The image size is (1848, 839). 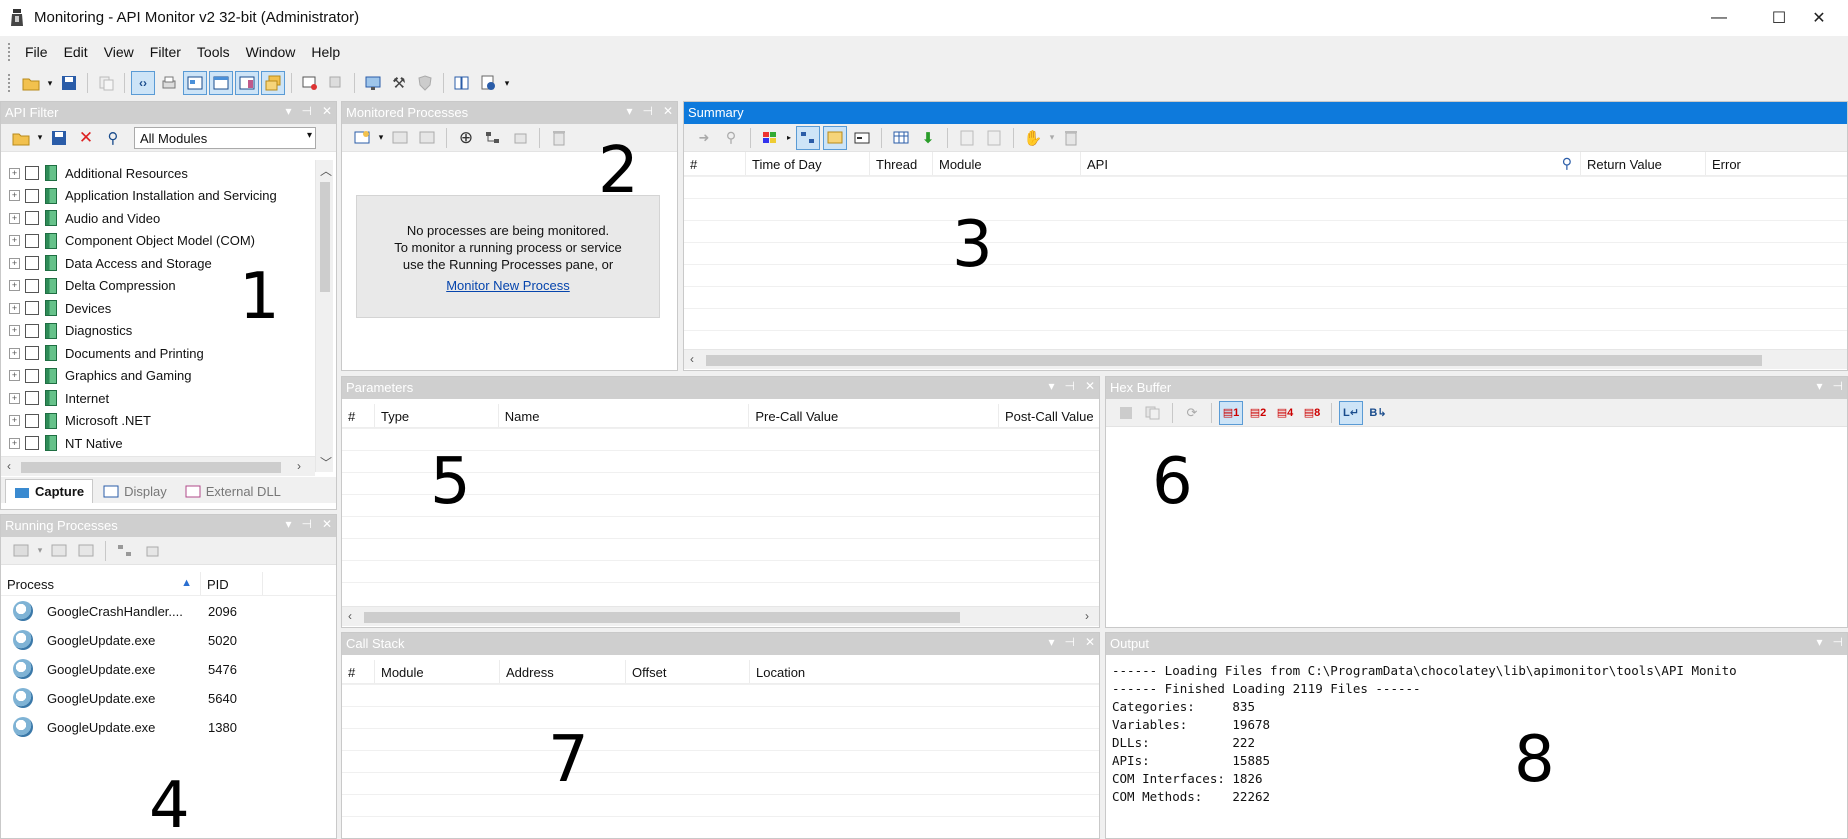 I want to click on process-row: GoogleCrashHandler.... 2096, so click(x=125, y=611).